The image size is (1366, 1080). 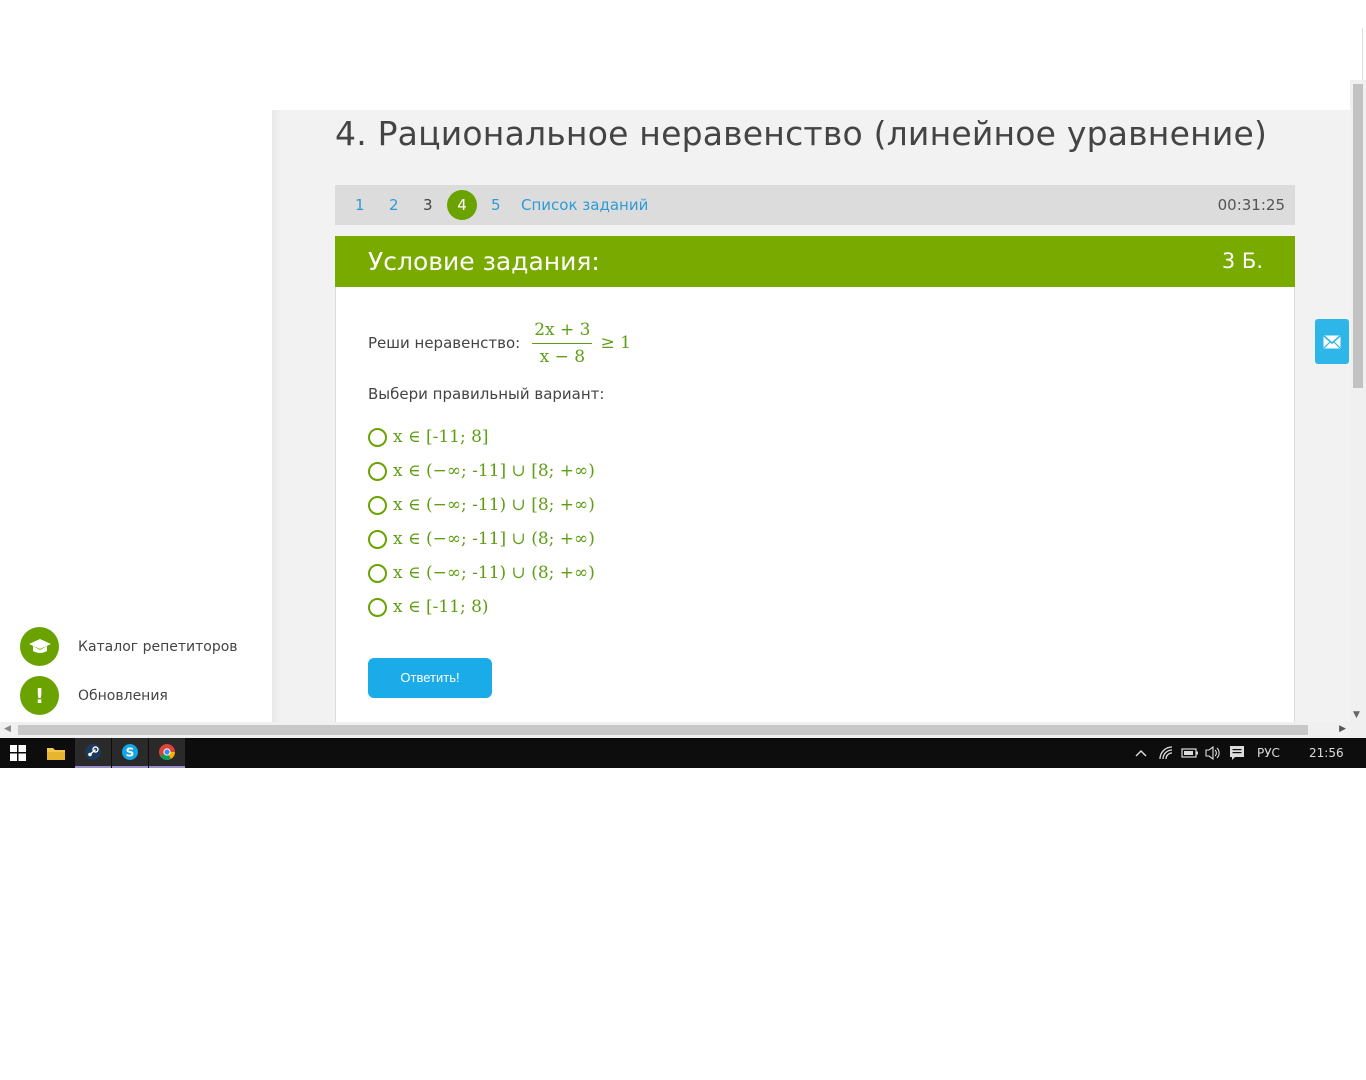 I want to click on steam-taskbar-button, so click(x=93, y=753).